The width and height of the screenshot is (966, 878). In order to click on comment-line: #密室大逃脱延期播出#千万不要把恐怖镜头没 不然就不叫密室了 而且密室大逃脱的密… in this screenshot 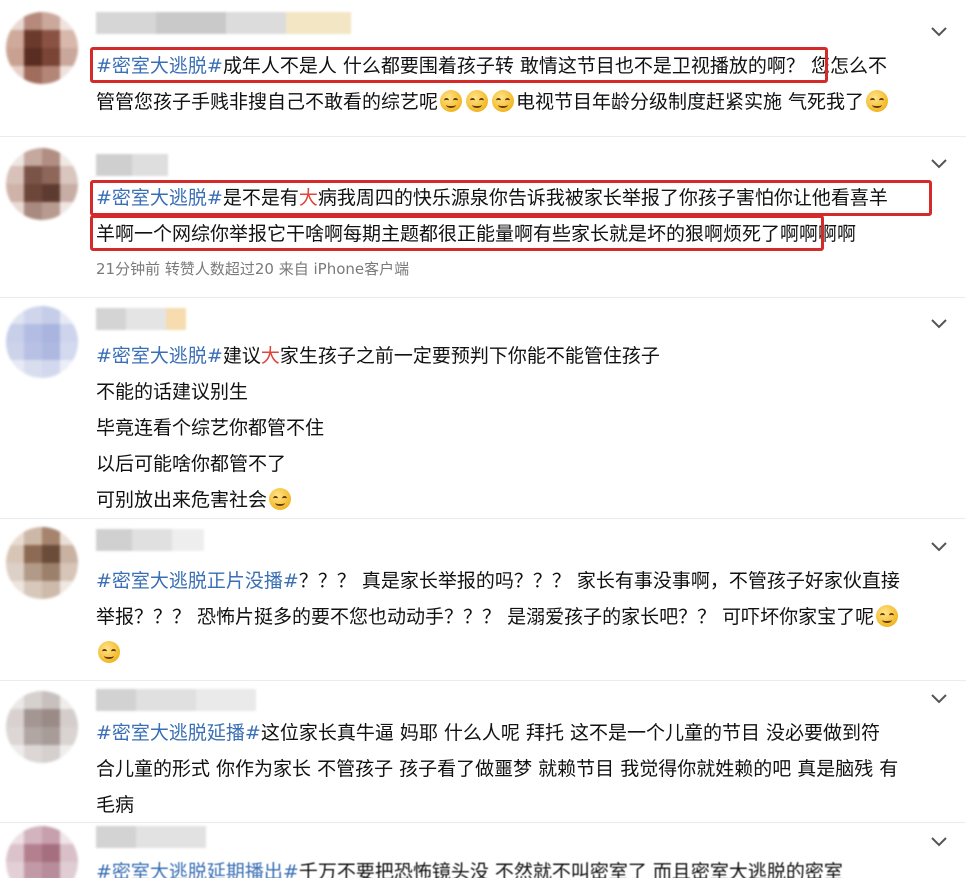, I will do `click(469, 866)`.